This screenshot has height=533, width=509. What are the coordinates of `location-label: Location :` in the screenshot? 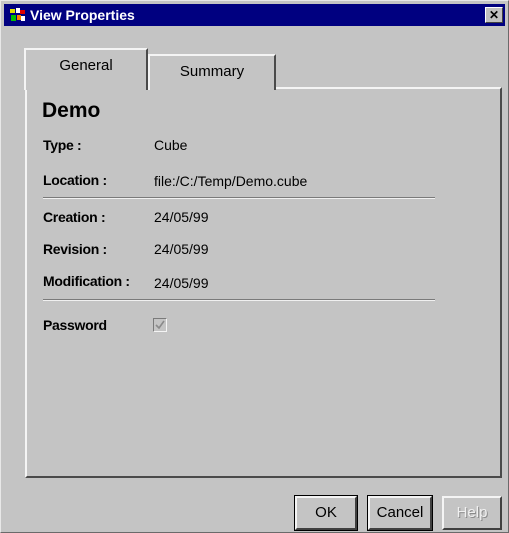 It's located at (75, 180).